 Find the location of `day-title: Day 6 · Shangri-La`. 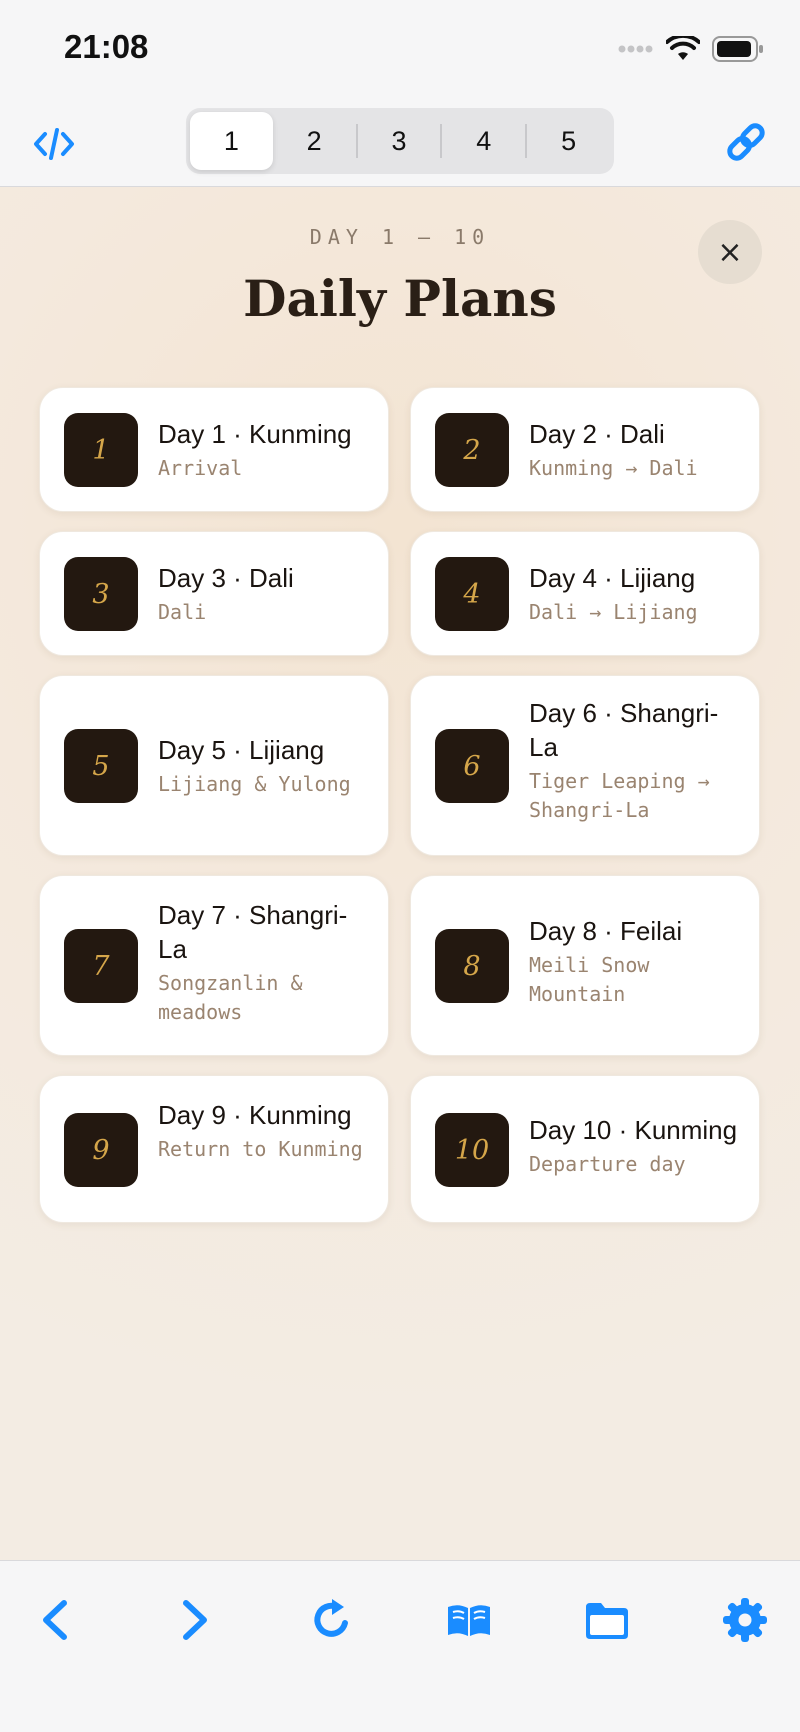

day-title: Day 6 · Shangri-La is located at coordinates (624, 730).